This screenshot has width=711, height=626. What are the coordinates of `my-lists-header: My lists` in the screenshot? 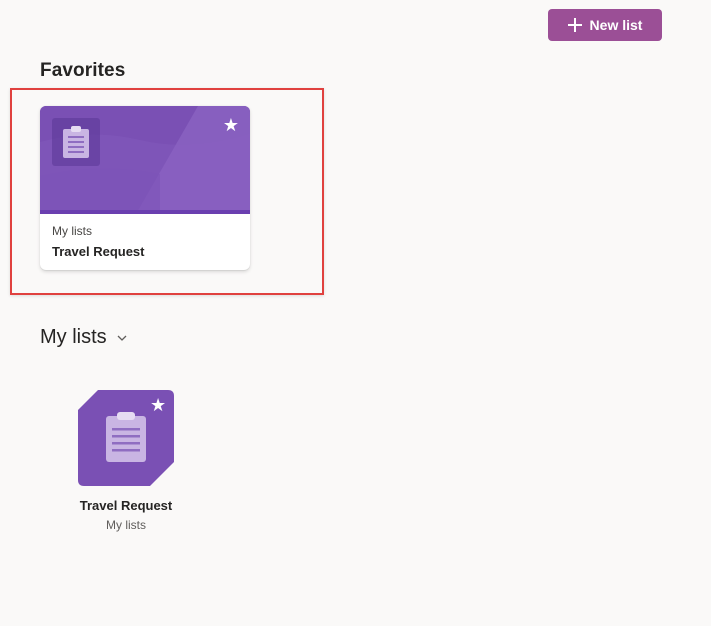 It's located at (83, 337).